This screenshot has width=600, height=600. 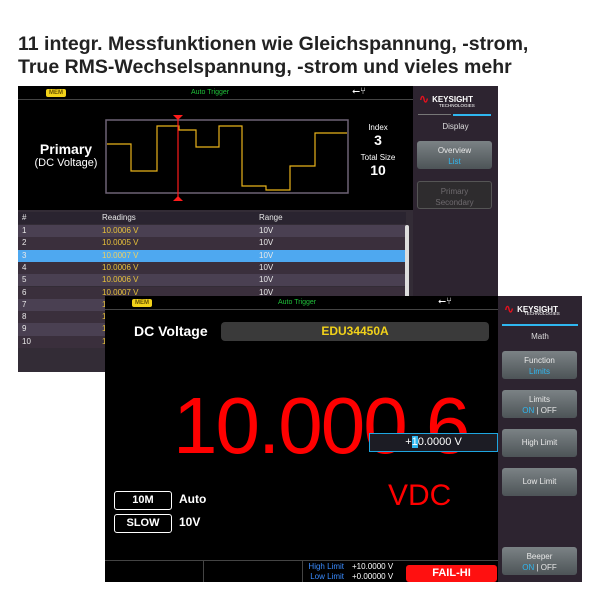 I want to click on main-reading: 10.000 6, so click(x=321, y=425).